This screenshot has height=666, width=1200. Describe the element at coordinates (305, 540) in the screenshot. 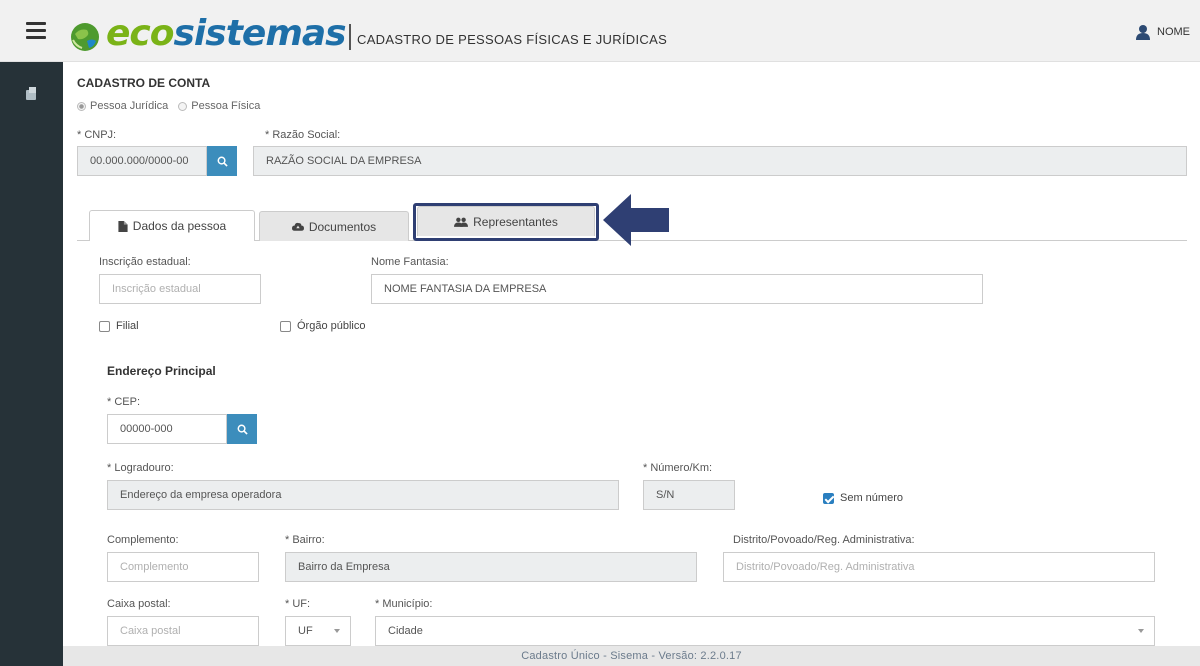

I see `bairro-label: * Bairro:` at that location.